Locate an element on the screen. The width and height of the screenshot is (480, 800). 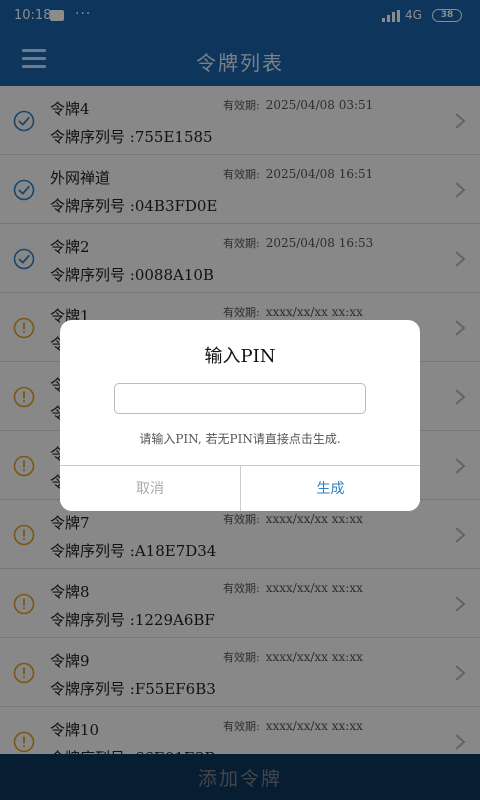
cancel-button: 取消 is located at coordinates (150, 488).